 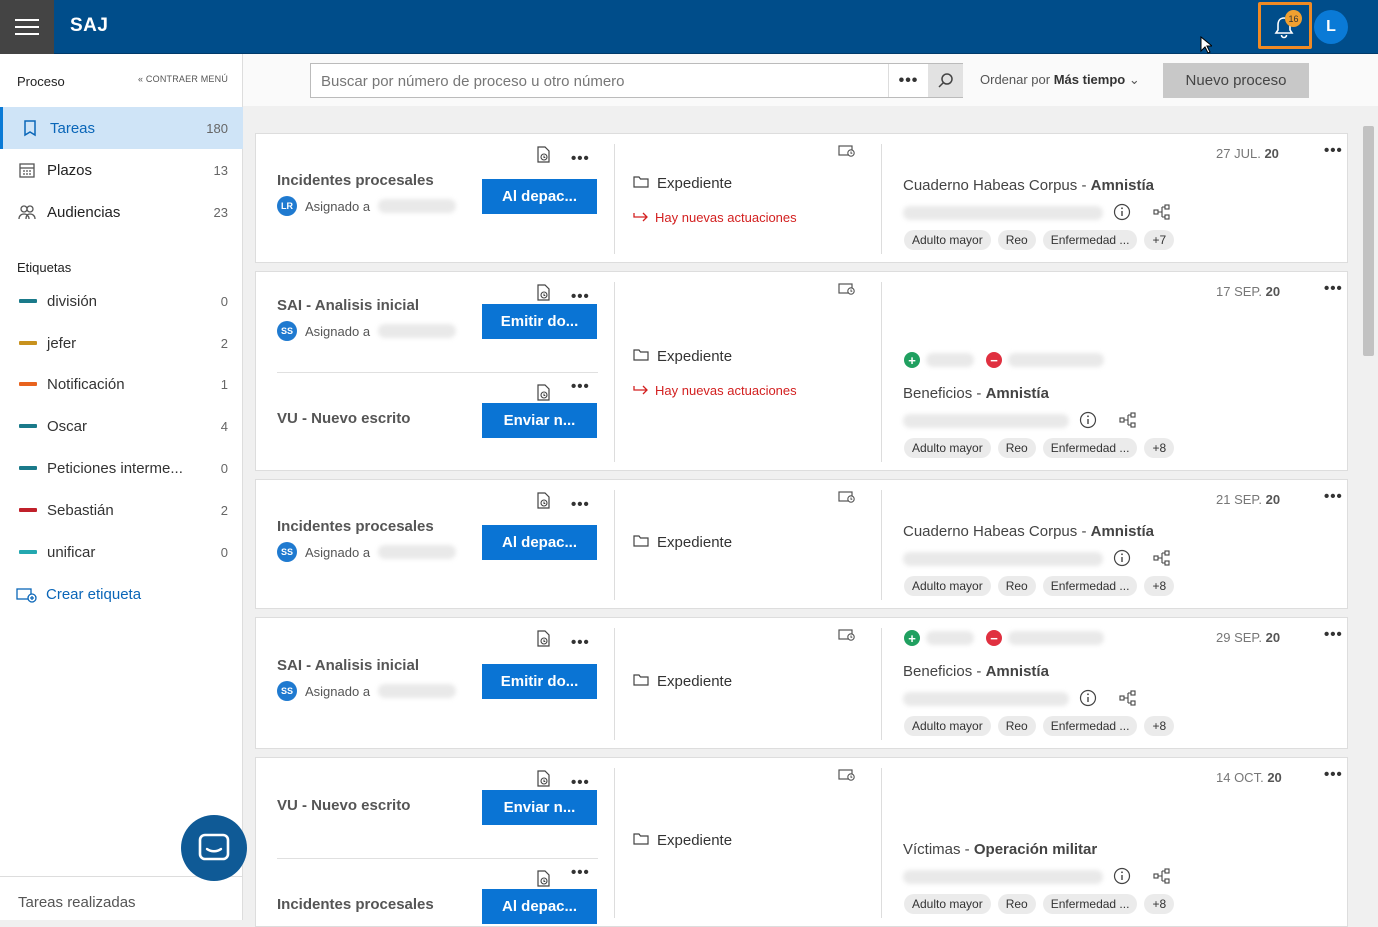 I want to click on sidebar-item-tareas: Tareas 180, so click(x=121, y=128).